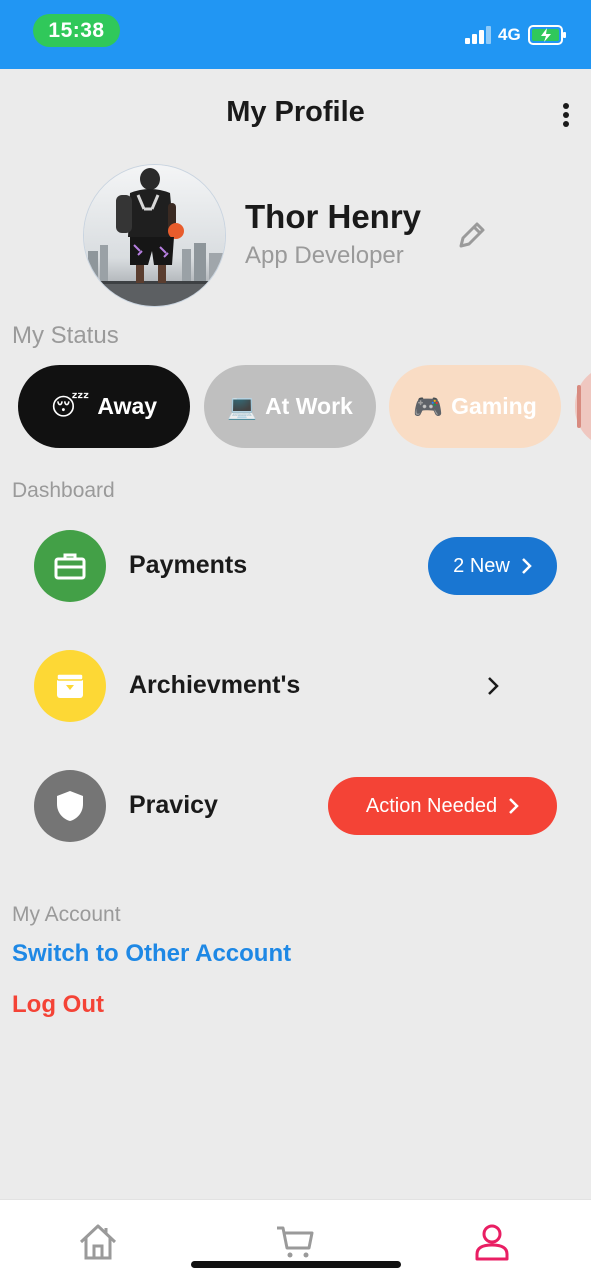  I want to click on payments-new-button: 2 New, so click(492, 566).